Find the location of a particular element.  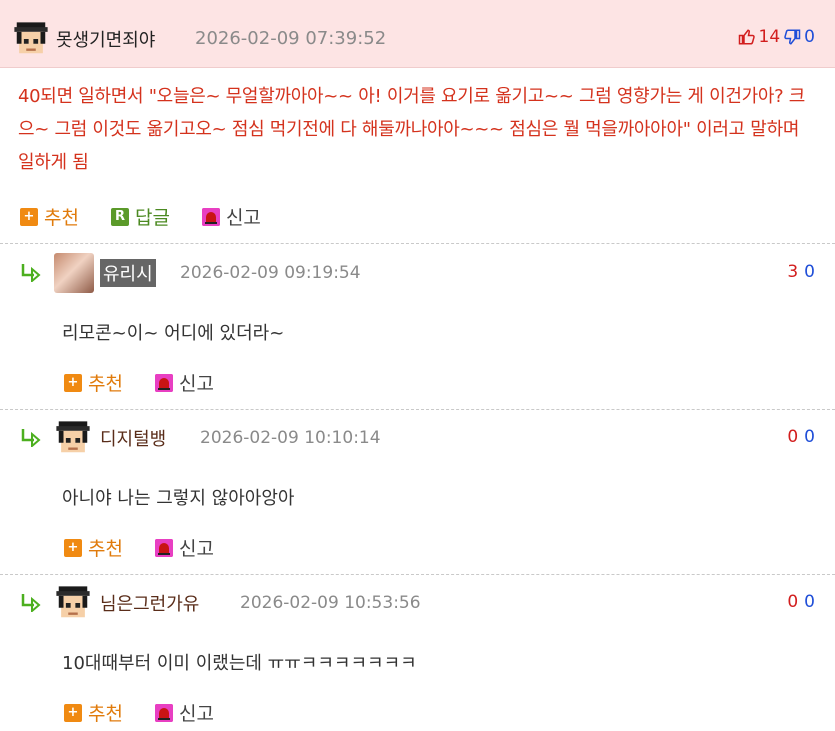

thumbs-down-icon is located at coordinates (792, 37).